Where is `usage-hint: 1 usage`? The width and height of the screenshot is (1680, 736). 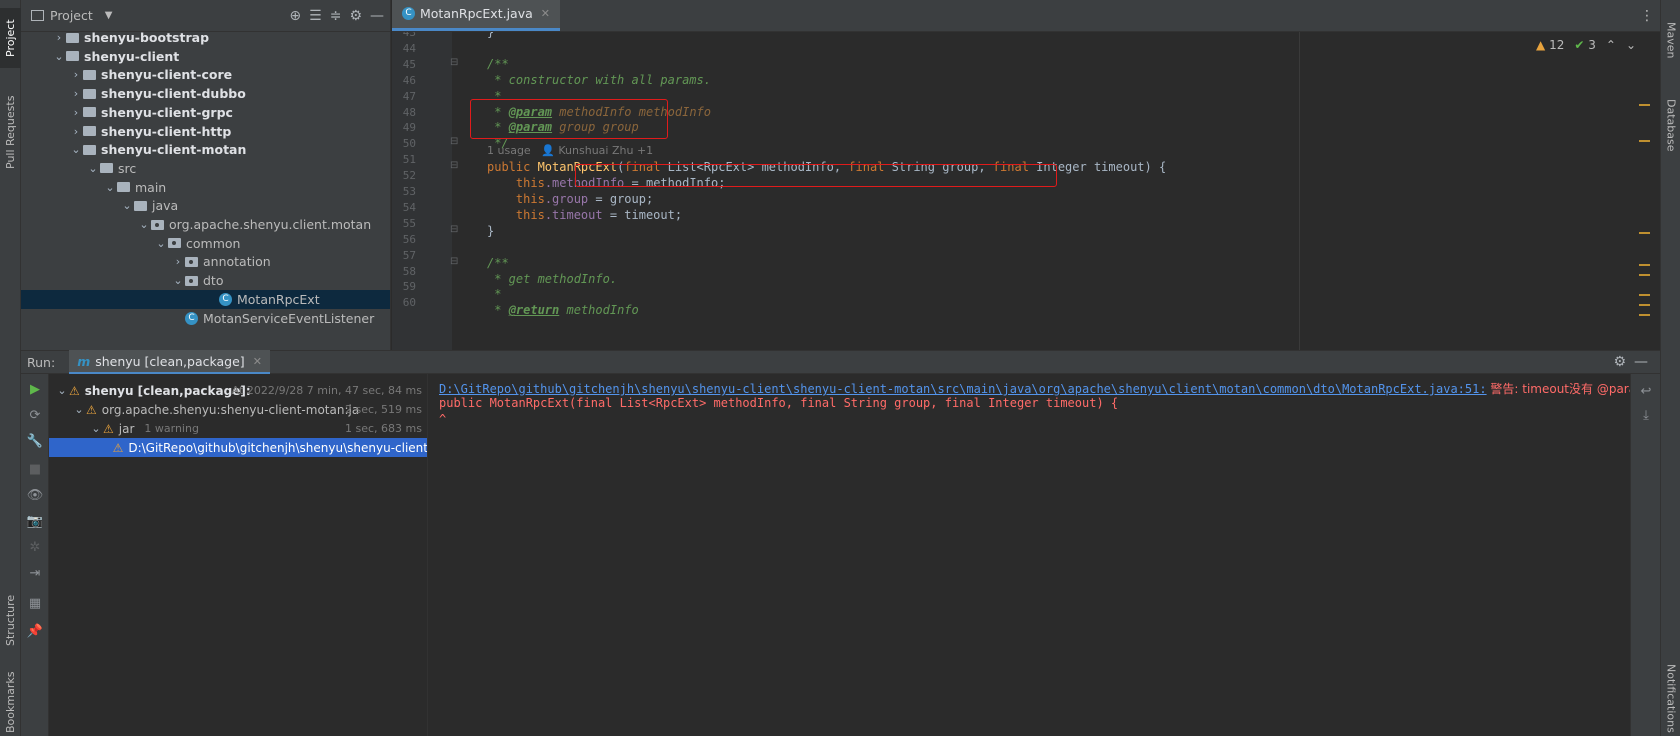
usage-hint: 1 usage is located at coordinates (509, 150).